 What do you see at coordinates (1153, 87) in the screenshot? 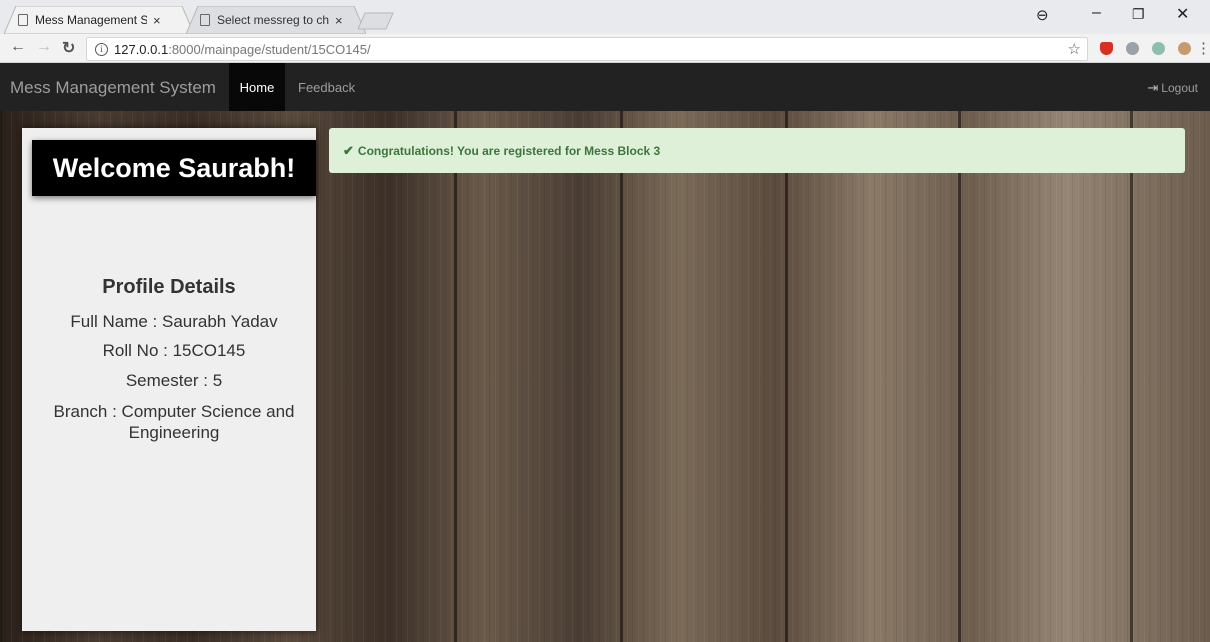
I see `logout-icon: ⇥` at bounding box center [1153, 87].